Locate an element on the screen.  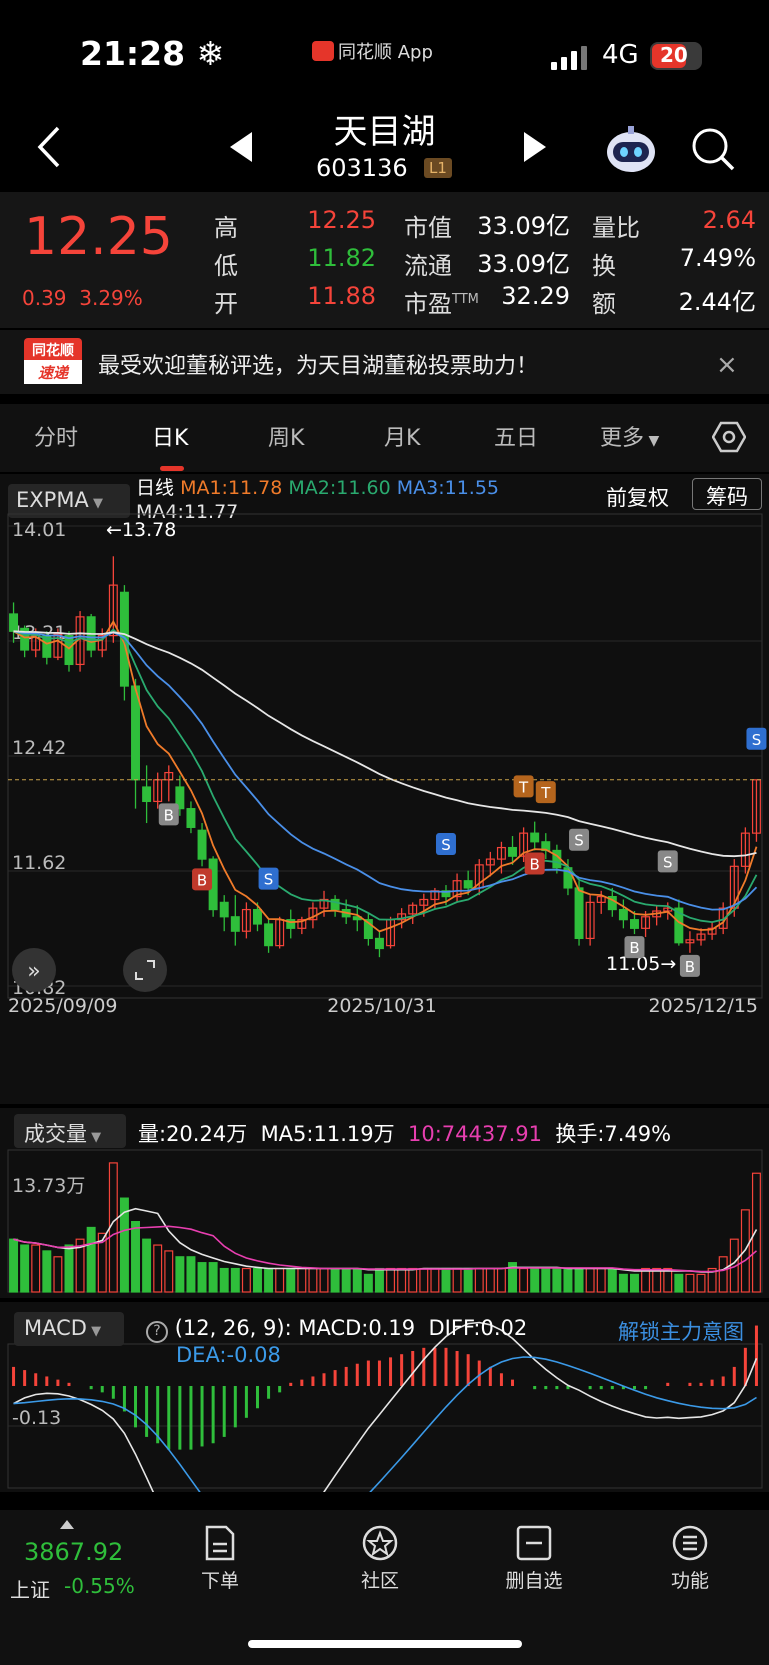
high-marker: ←13.78 is located at coordinates (141, 530).